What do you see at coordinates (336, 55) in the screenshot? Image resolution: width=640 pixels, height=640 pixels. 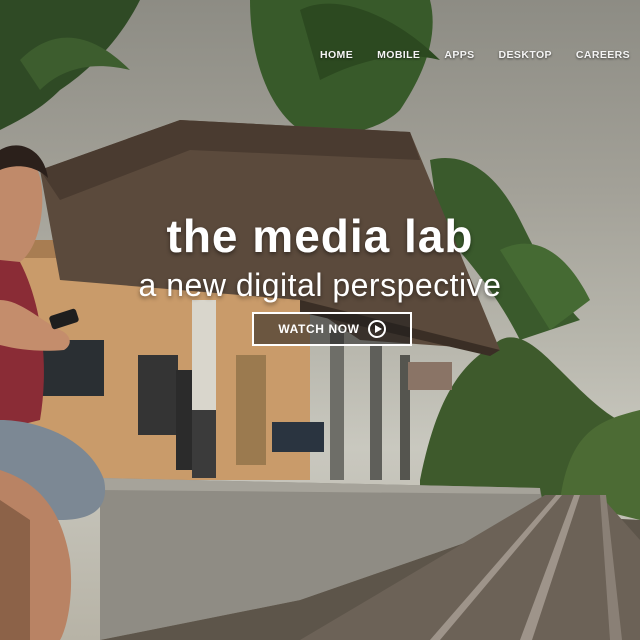 I see `nav-item-home: HOME` at bounding box center [336, 55].